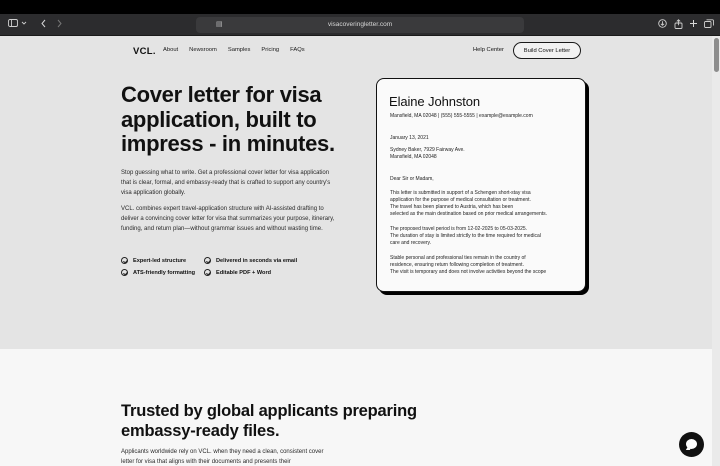 The width and height of the screenshot is (720, 466). Describe the element at coordinates (547, 50) in the screenshot. I see `build-cover-letter-button: Build Cover Letter` at that location.